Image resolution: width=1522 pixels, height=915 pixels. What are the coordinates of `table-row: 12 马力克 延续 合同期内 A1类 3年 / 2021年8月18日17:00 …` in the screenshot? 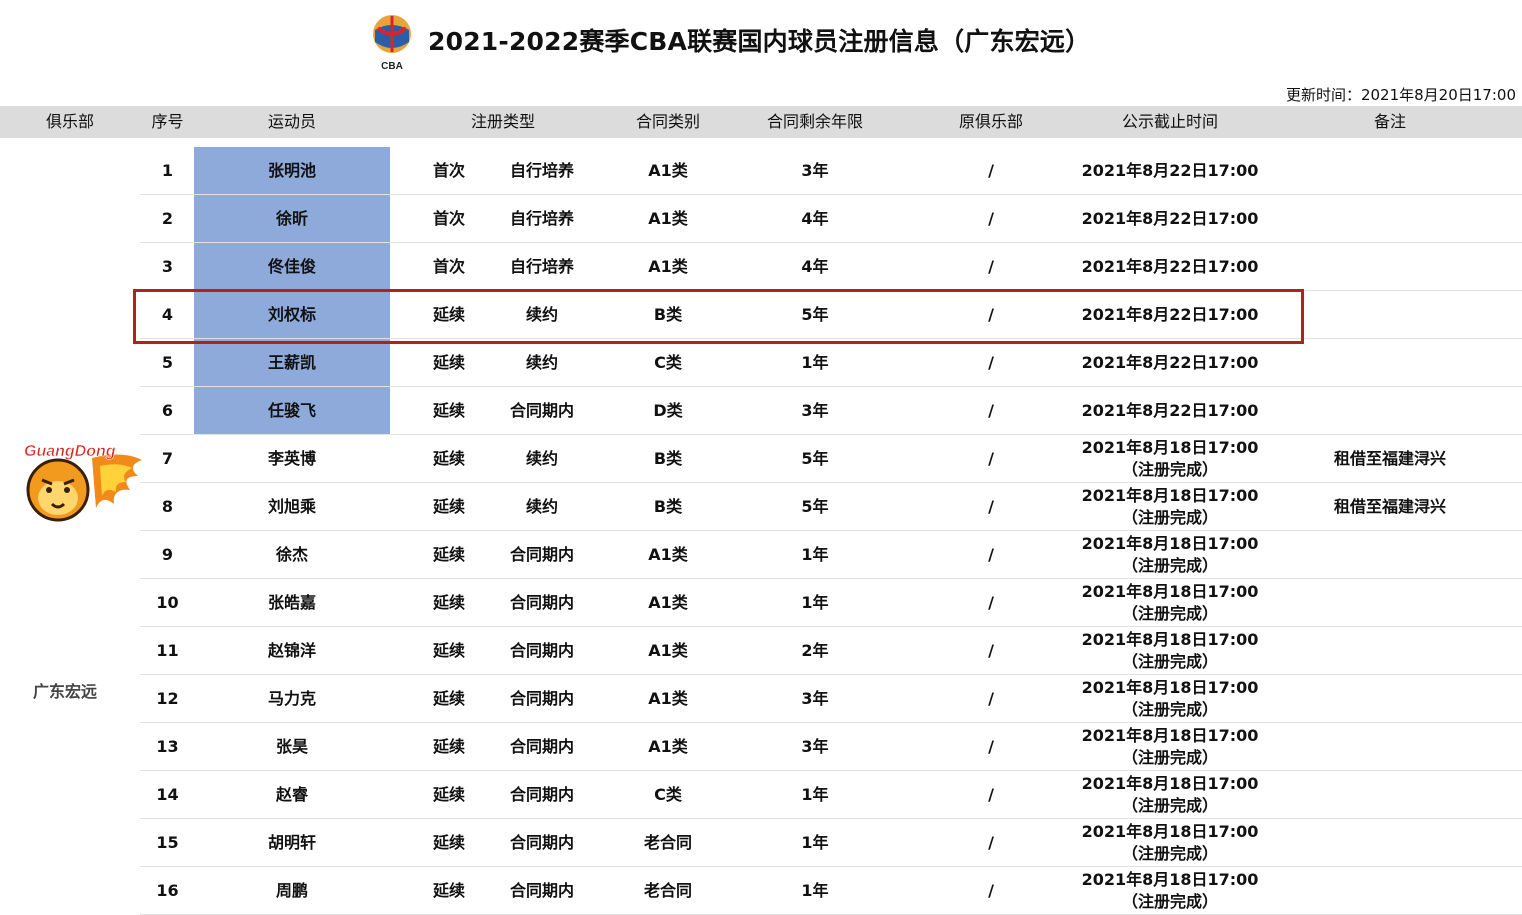 It's located at (831, 699).